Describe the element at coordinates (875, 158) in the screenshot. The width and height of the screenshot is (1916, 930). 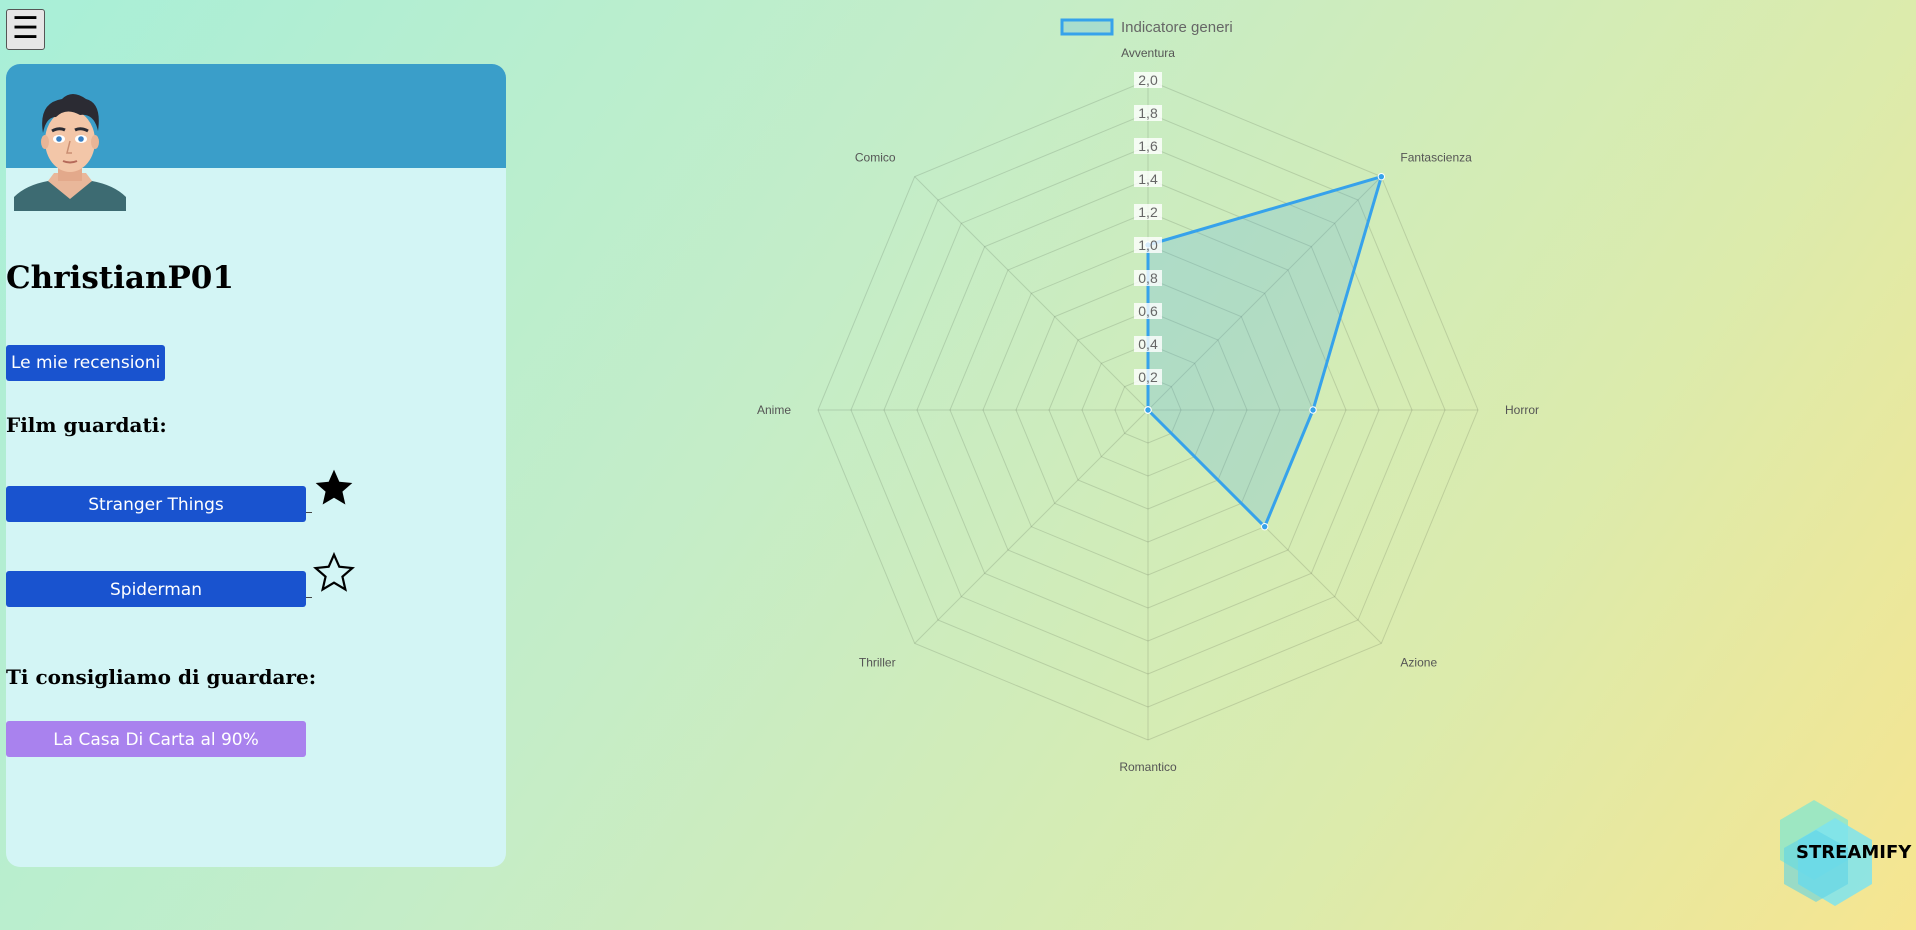
I see `radar-category-label: Comico` at that location.